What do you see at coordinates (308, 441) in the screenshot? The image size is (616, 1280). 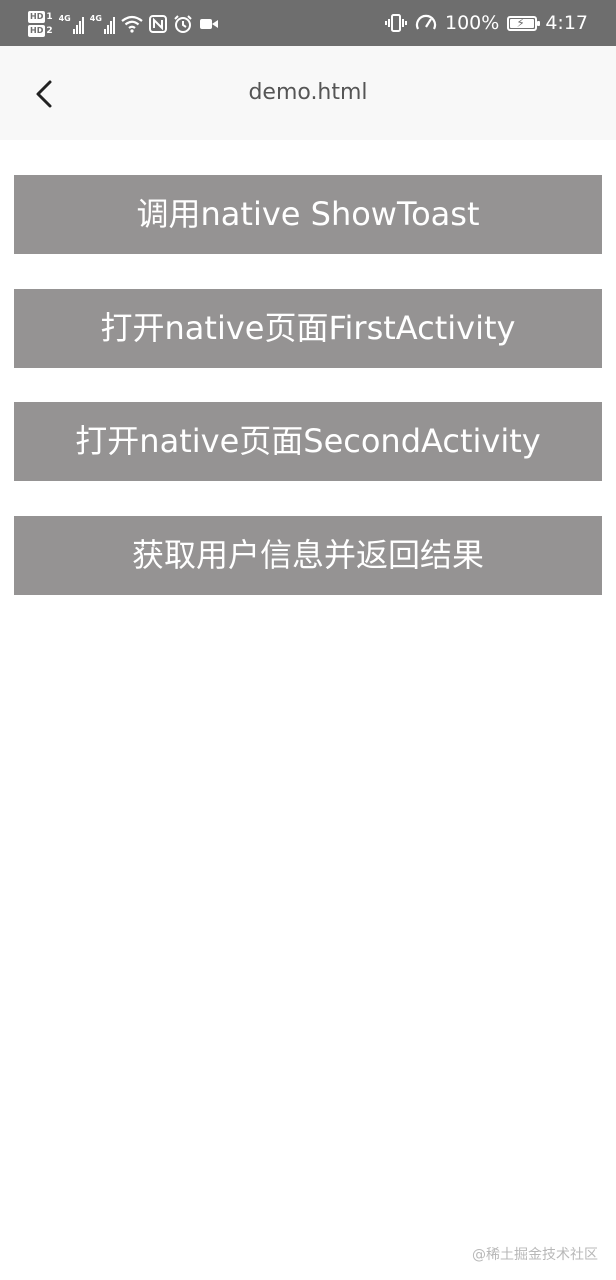 I see `open-second-activity-button: 打开native页面SecondActivity` at bounding box center [308, 441].